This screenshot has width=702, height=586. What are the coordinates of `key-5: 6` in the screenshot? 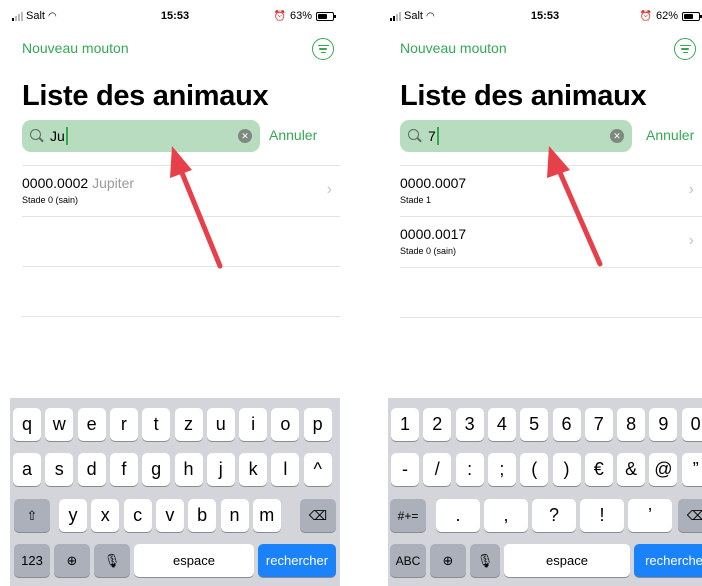 It's located at (566, 424).